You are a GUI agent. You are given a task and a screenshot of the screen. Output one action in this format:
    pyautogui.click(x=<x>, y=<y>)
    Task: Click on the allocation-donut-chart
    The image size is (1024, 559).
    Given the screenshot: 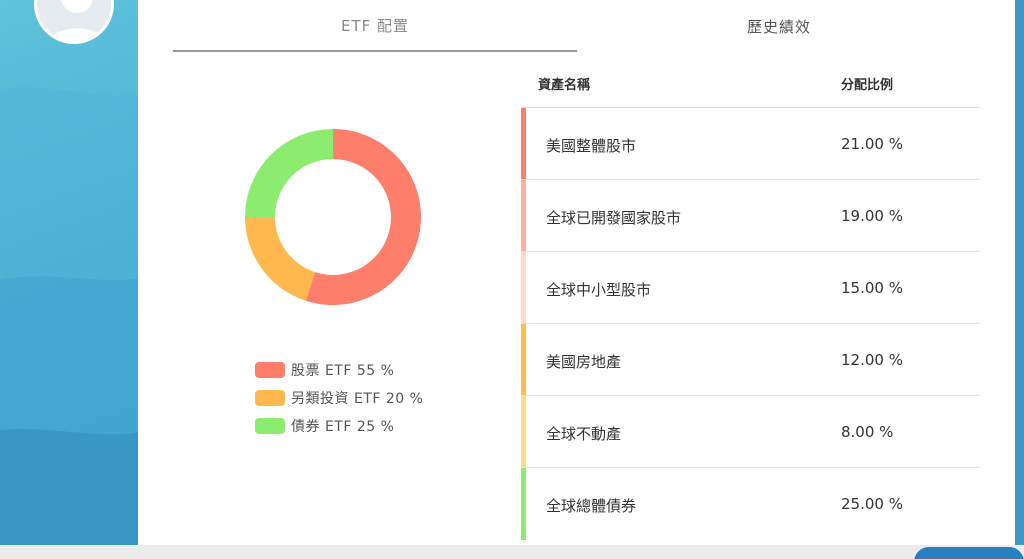 What is the action you would take?
    pyautogui.click(x=333, y=217)
    